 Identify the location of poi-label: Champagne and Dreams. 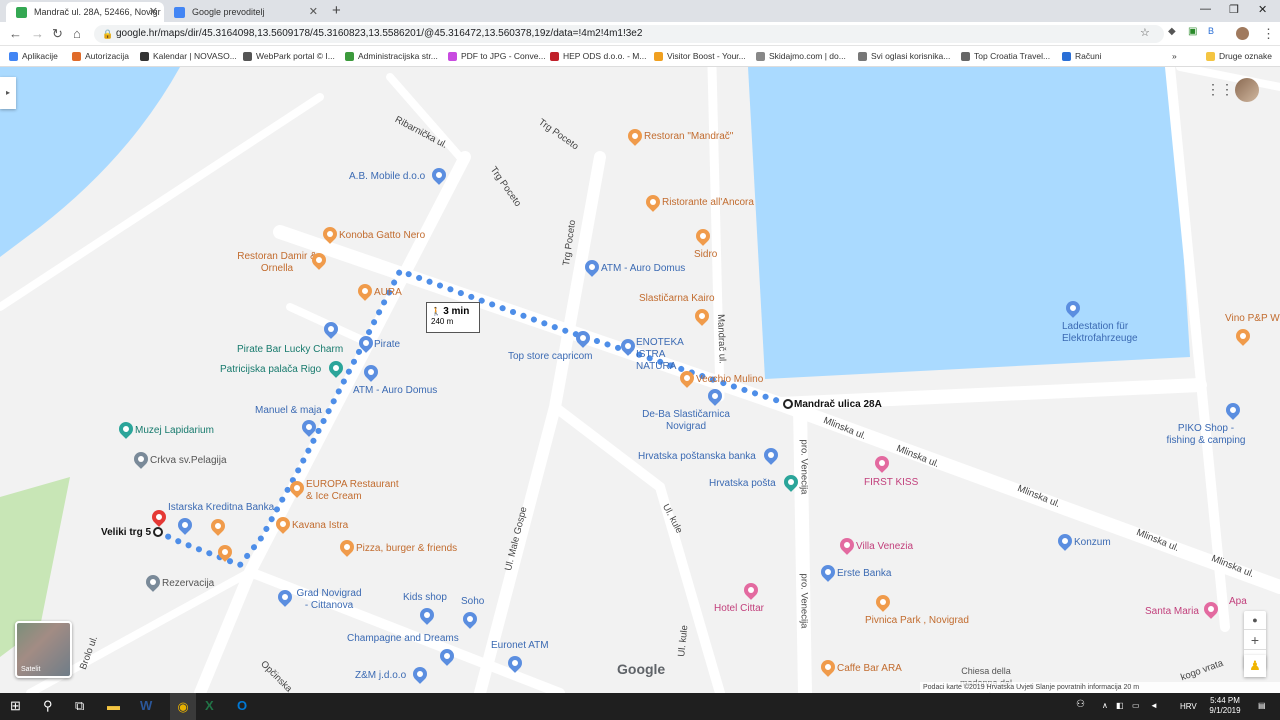
(403, 639).